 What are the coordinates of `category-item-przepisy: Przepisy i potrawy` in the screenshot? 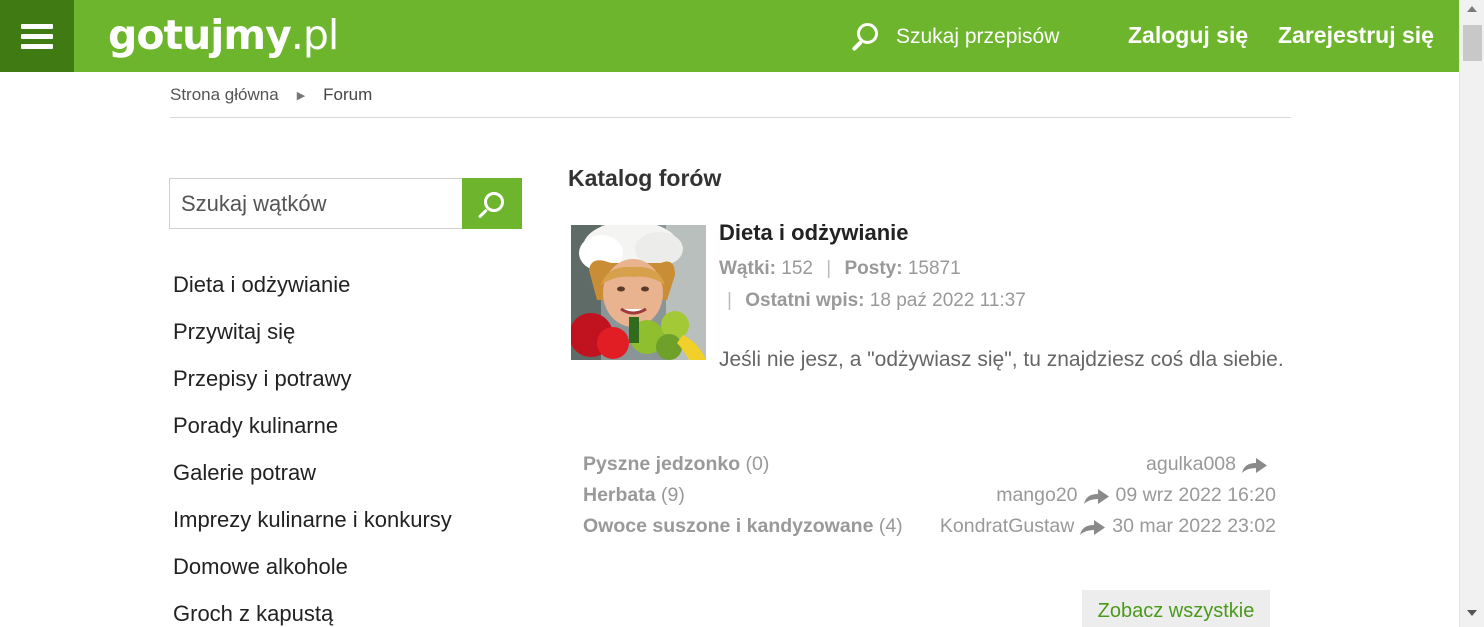 It's located at (312, 387).